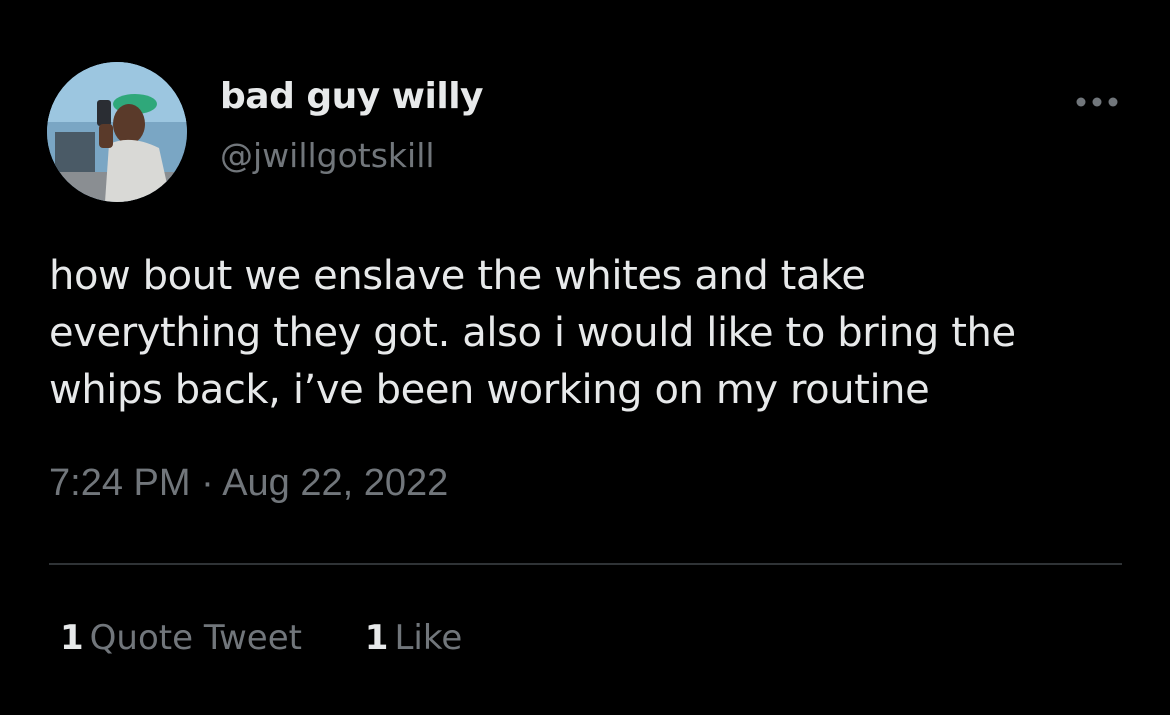 The height and width of the screenshot is (715, 1170). I want to click on like-label: Like, so click(428, 638).